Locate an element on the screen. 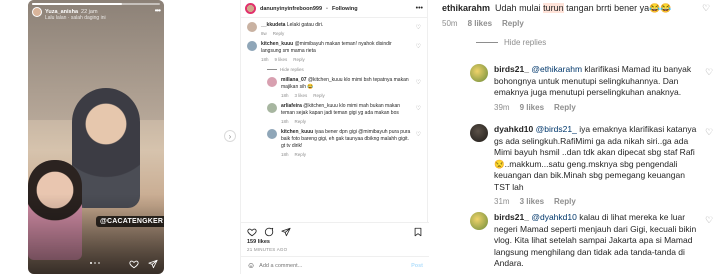 The image size is (720, 274). story-subtitle: Lalu lalan · salah daging ini is located at coordinates (75, 18).